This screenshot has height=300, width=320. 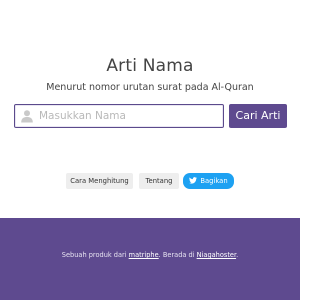 What do you see at coordinates (95, 255) in the screenshot?
I see `footer-prefix: Sebuah produk dari` at bounding box center [95, 255].